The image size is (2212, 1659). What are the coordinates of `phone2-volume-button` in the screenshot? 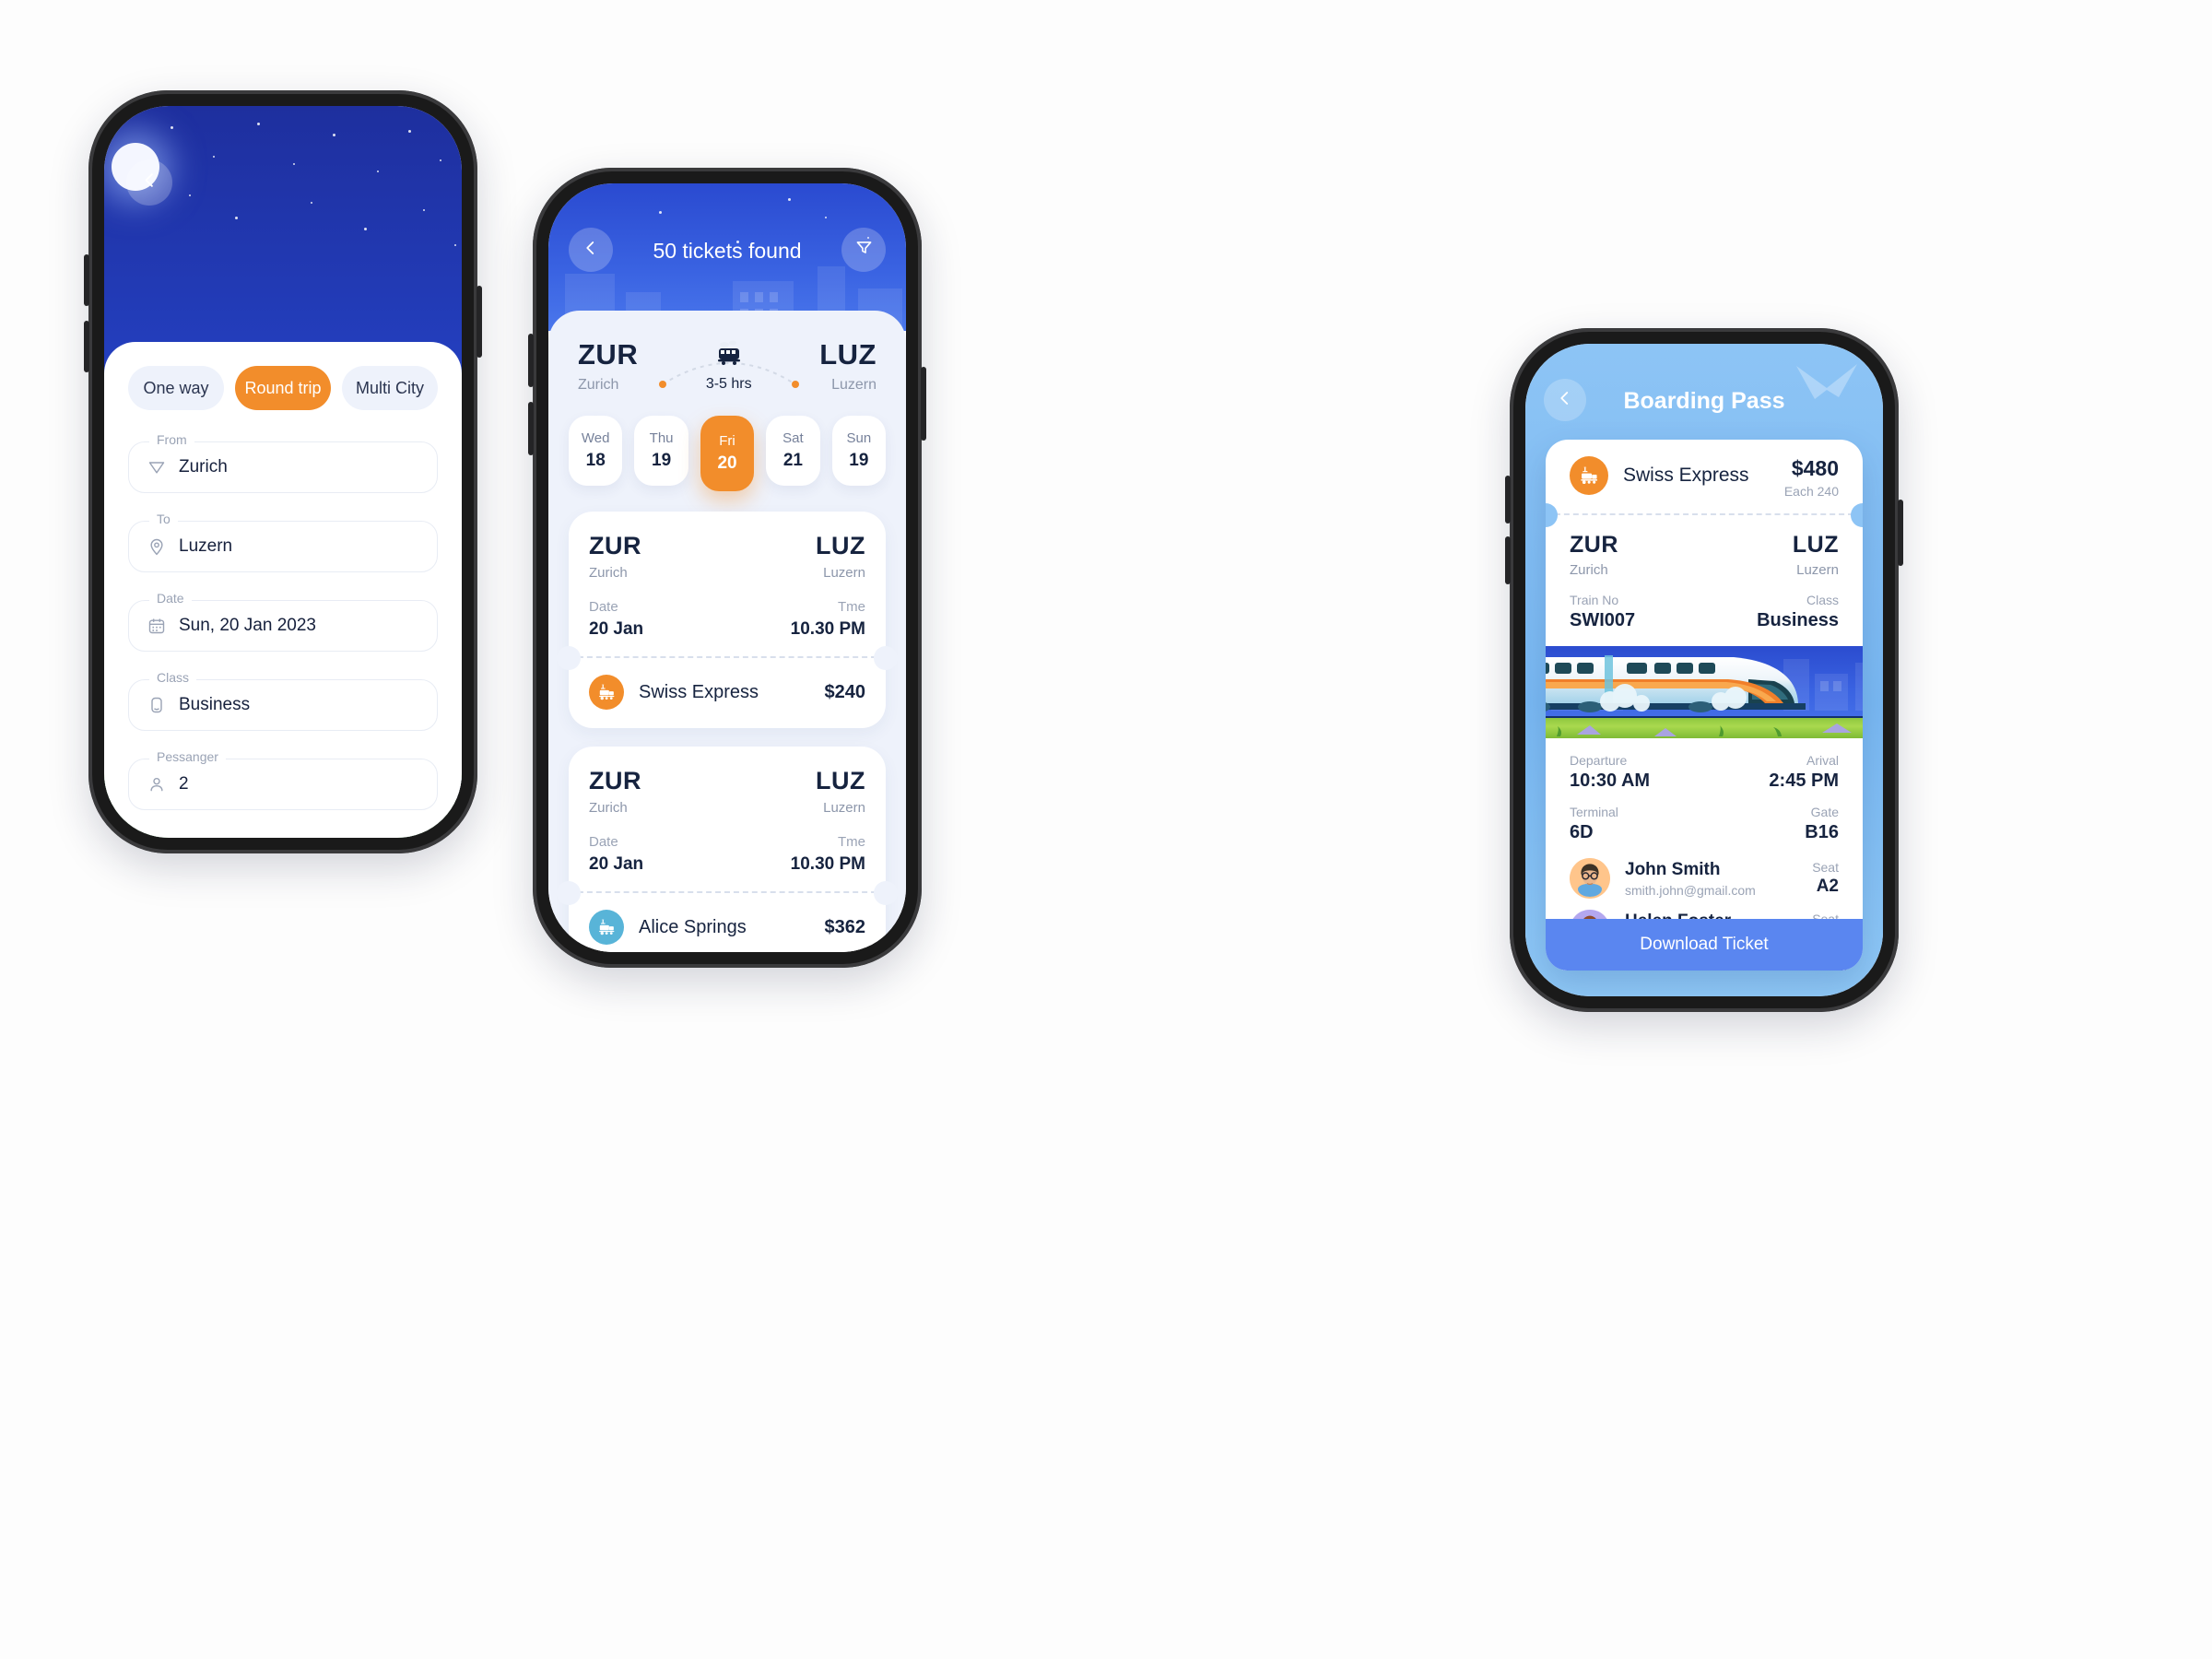 It's located at (531, 360).